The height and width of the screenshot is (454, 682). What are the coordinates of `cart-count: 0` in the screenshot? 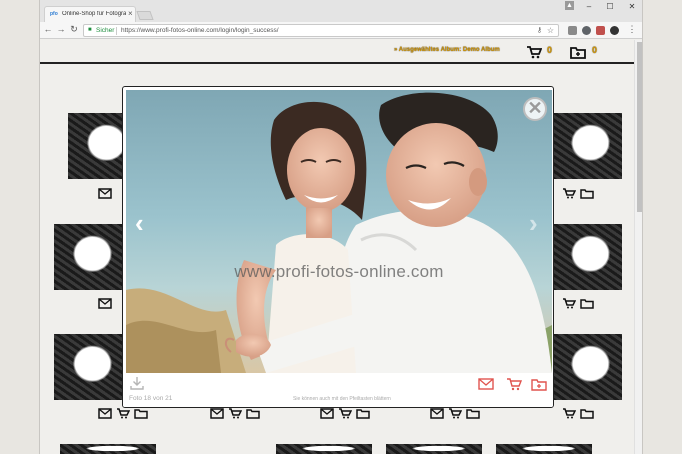 It's located at (550, 50).